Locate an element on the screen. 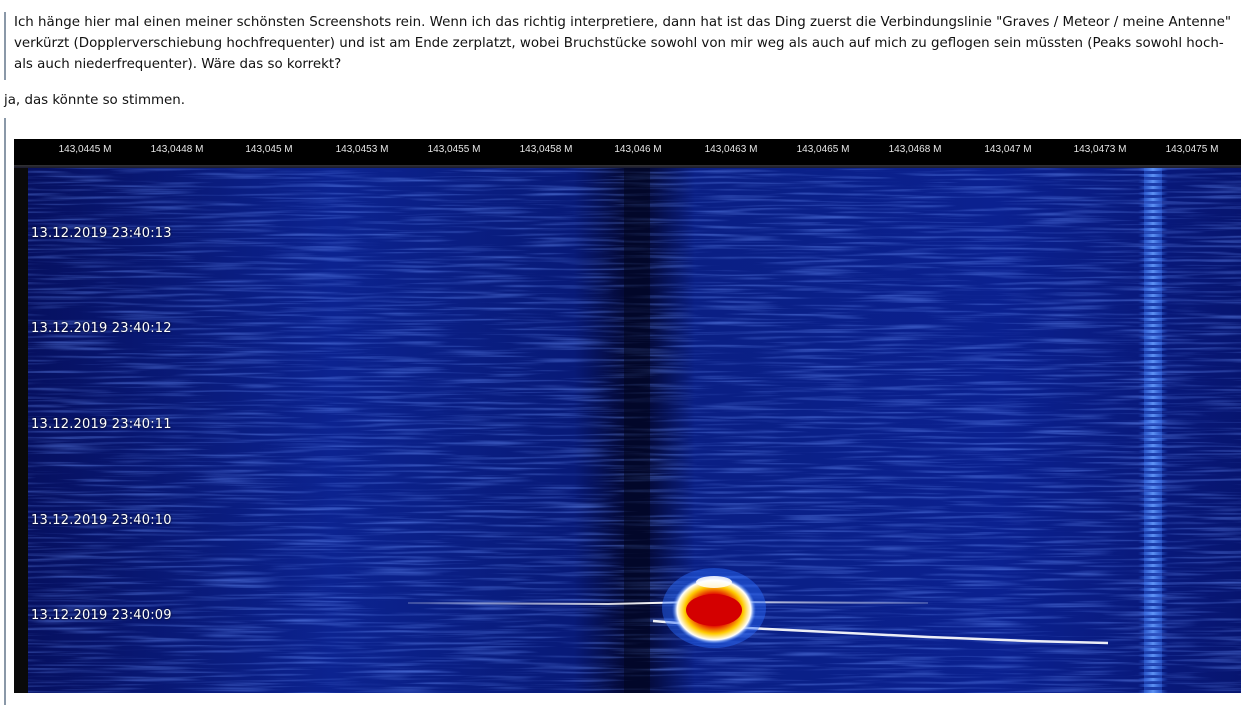  frequency-label: 143,0473 M is located at coordinates (1100, 149).